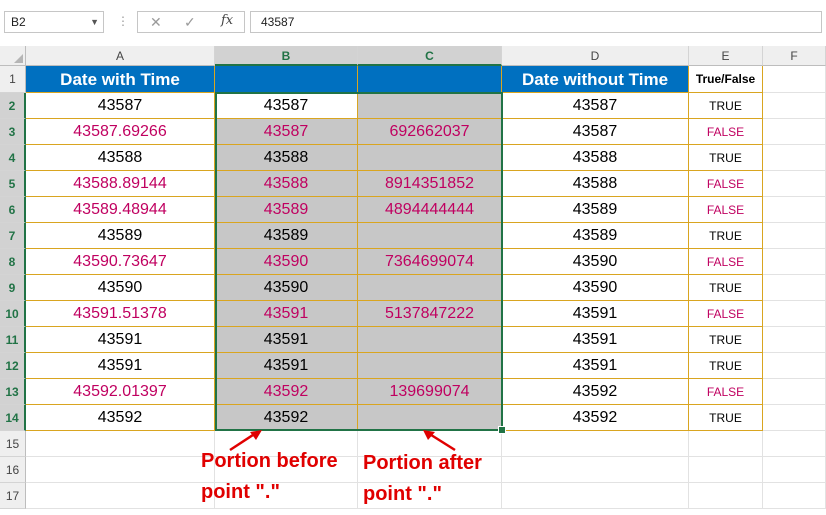  I want to click on annotation-before: Portion before point ".", so click(269, 476).